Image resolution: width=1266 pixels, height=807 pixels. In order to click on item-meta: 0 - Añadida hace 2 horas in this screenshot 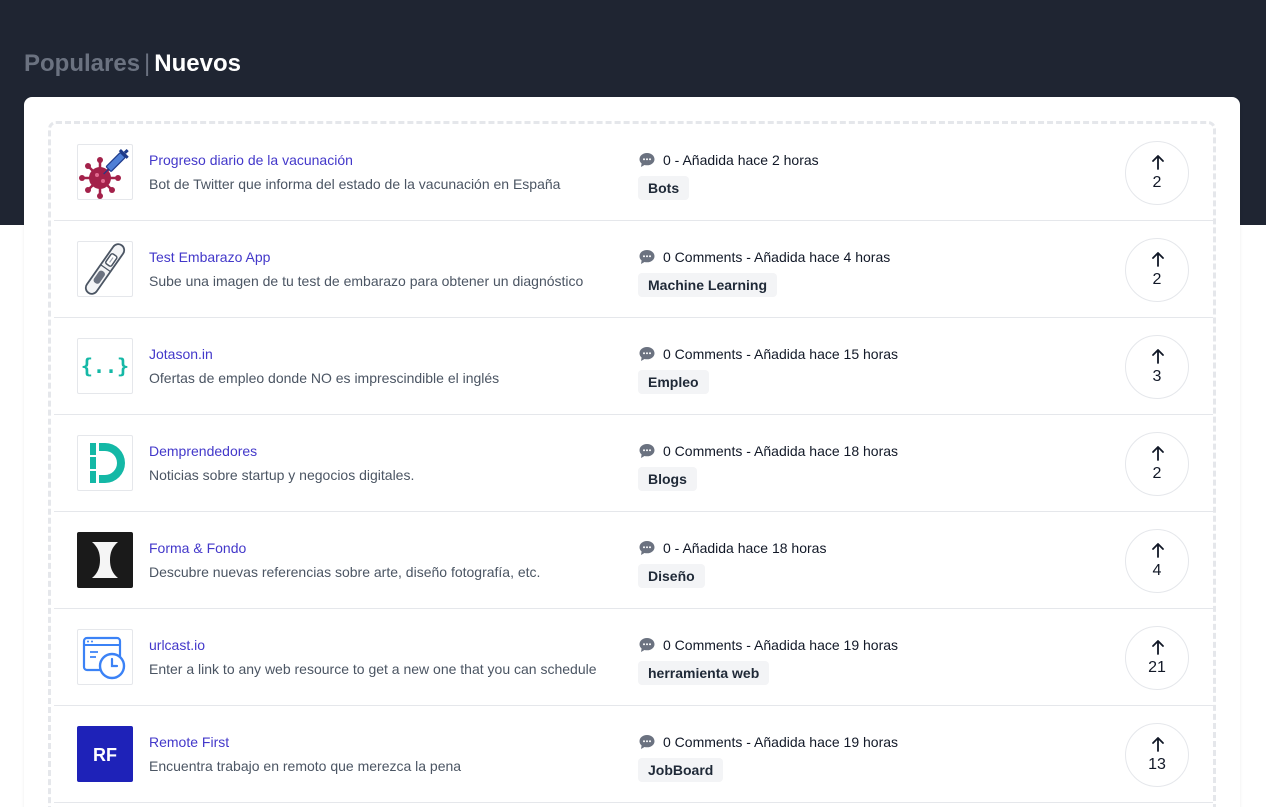, I will do `click(728, 160)`.